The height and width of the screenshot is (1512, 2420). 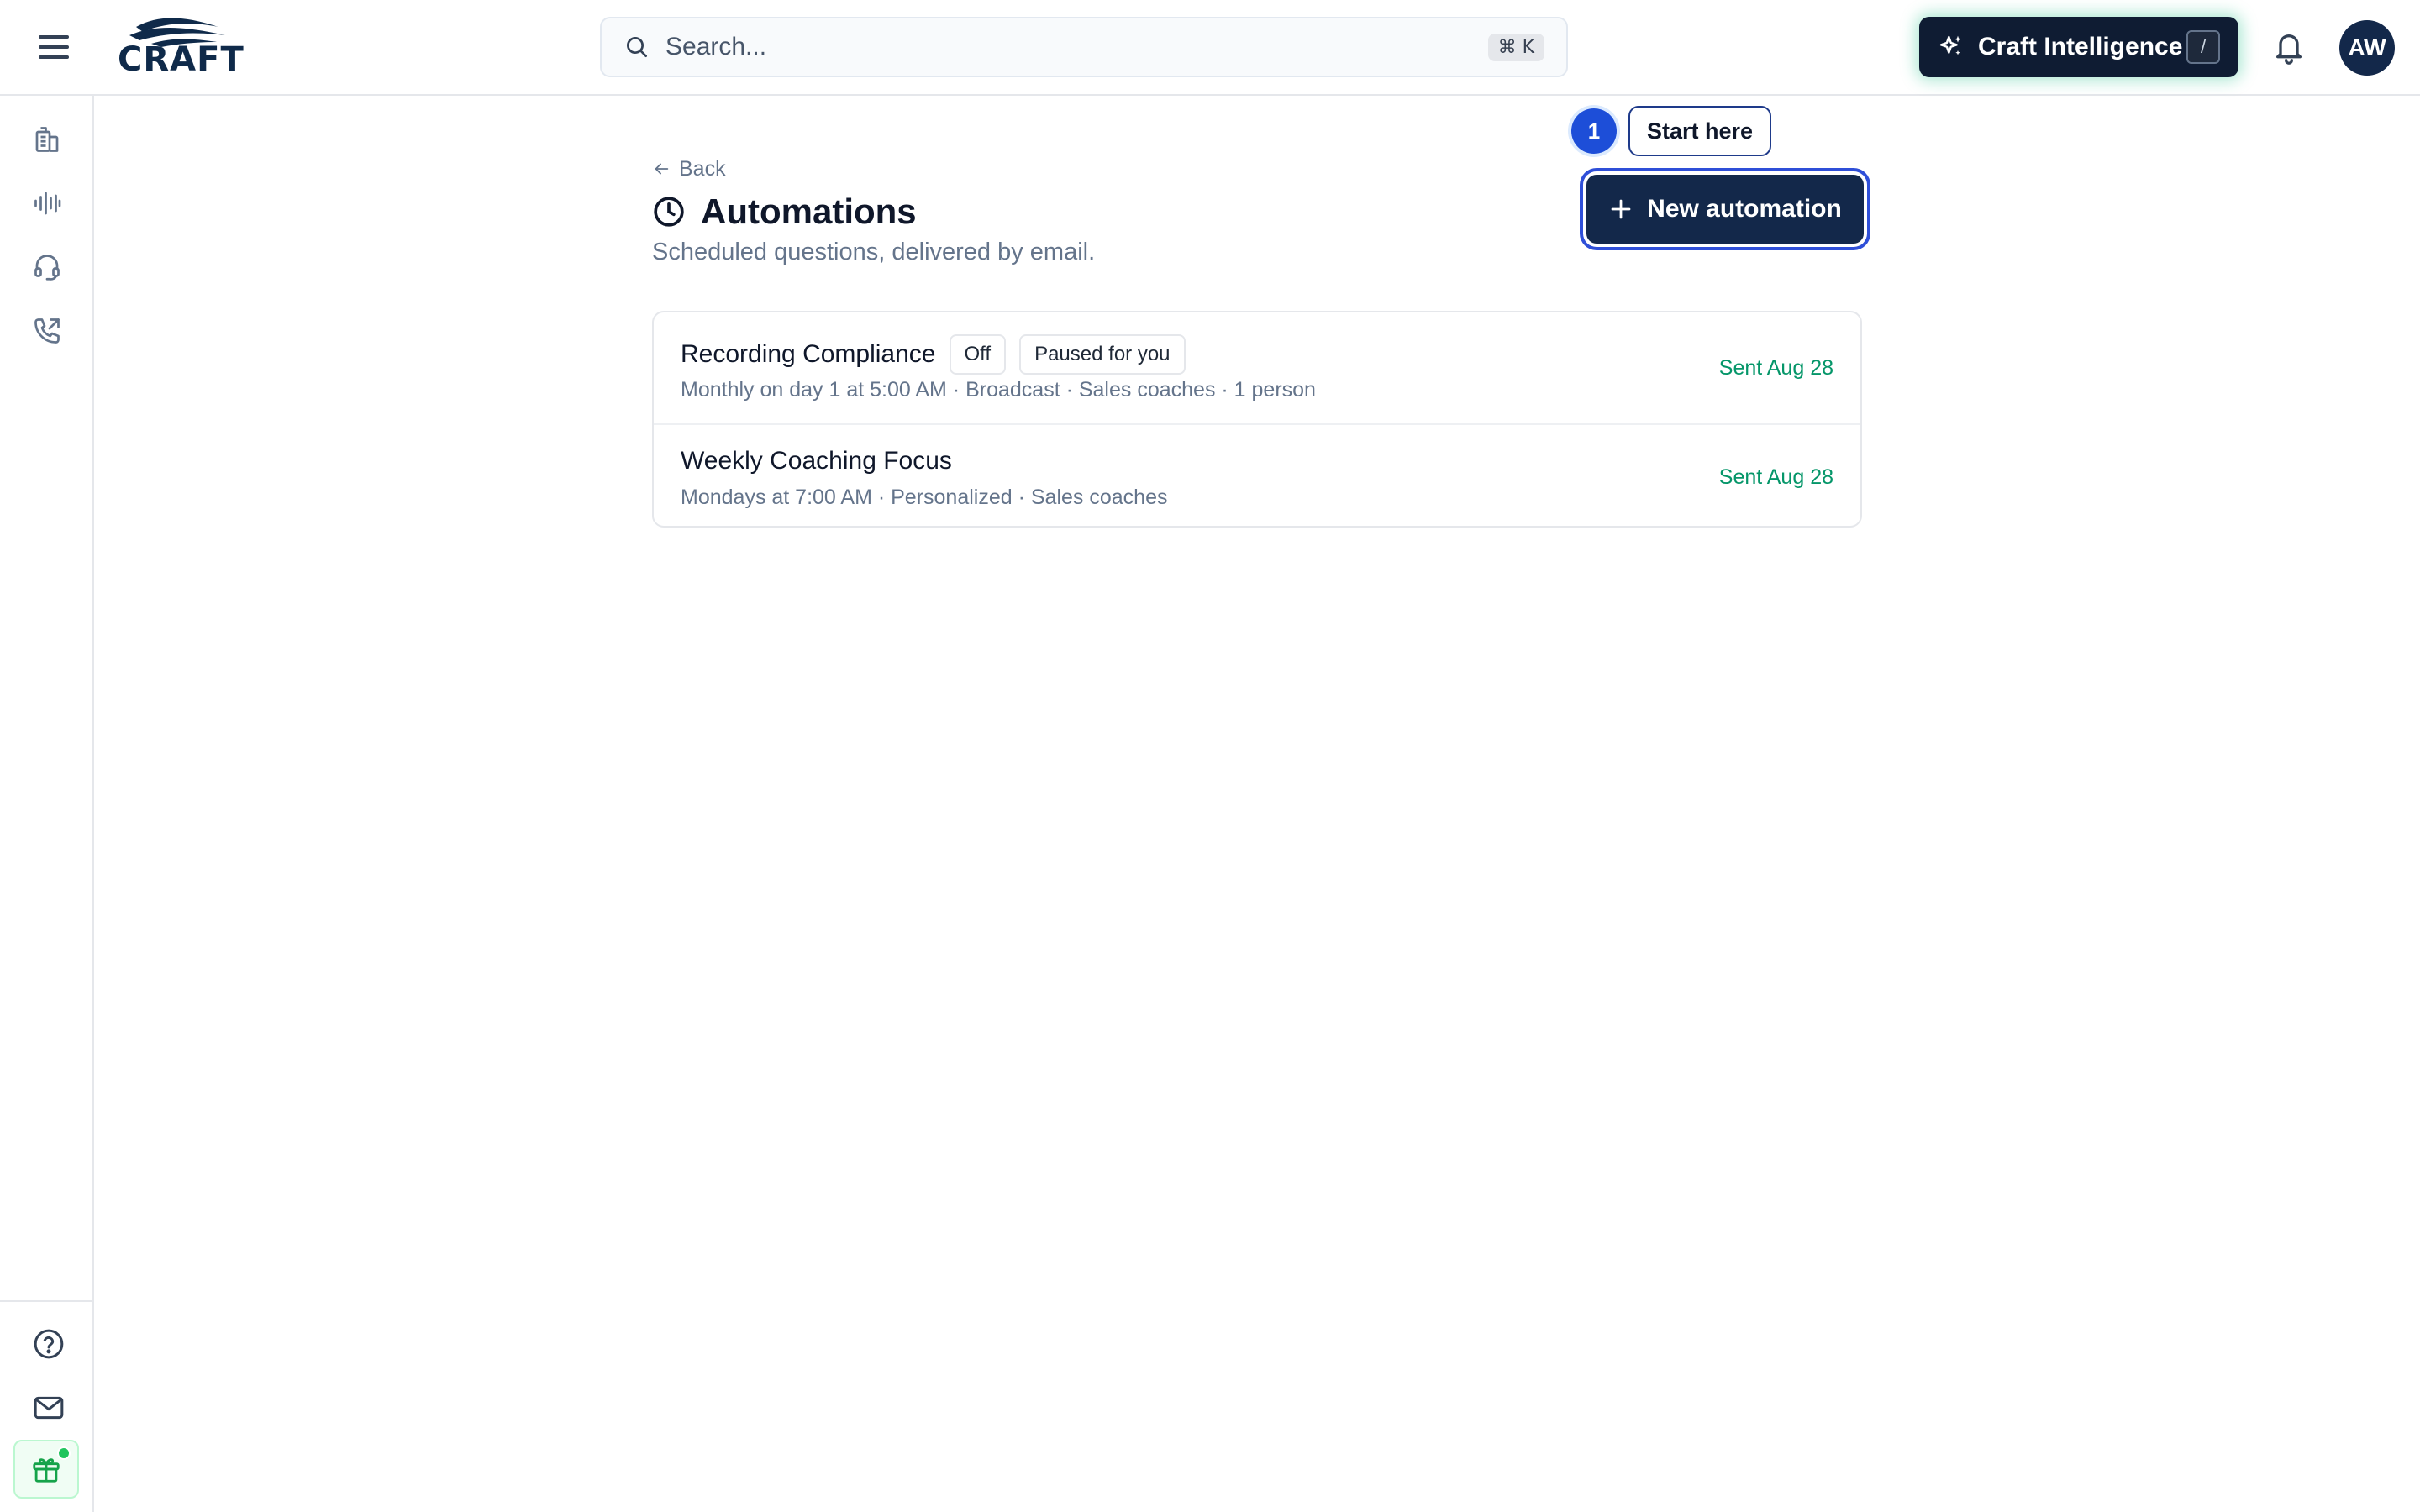 I want to click on gift-icon, so click(x=46, y=1470).